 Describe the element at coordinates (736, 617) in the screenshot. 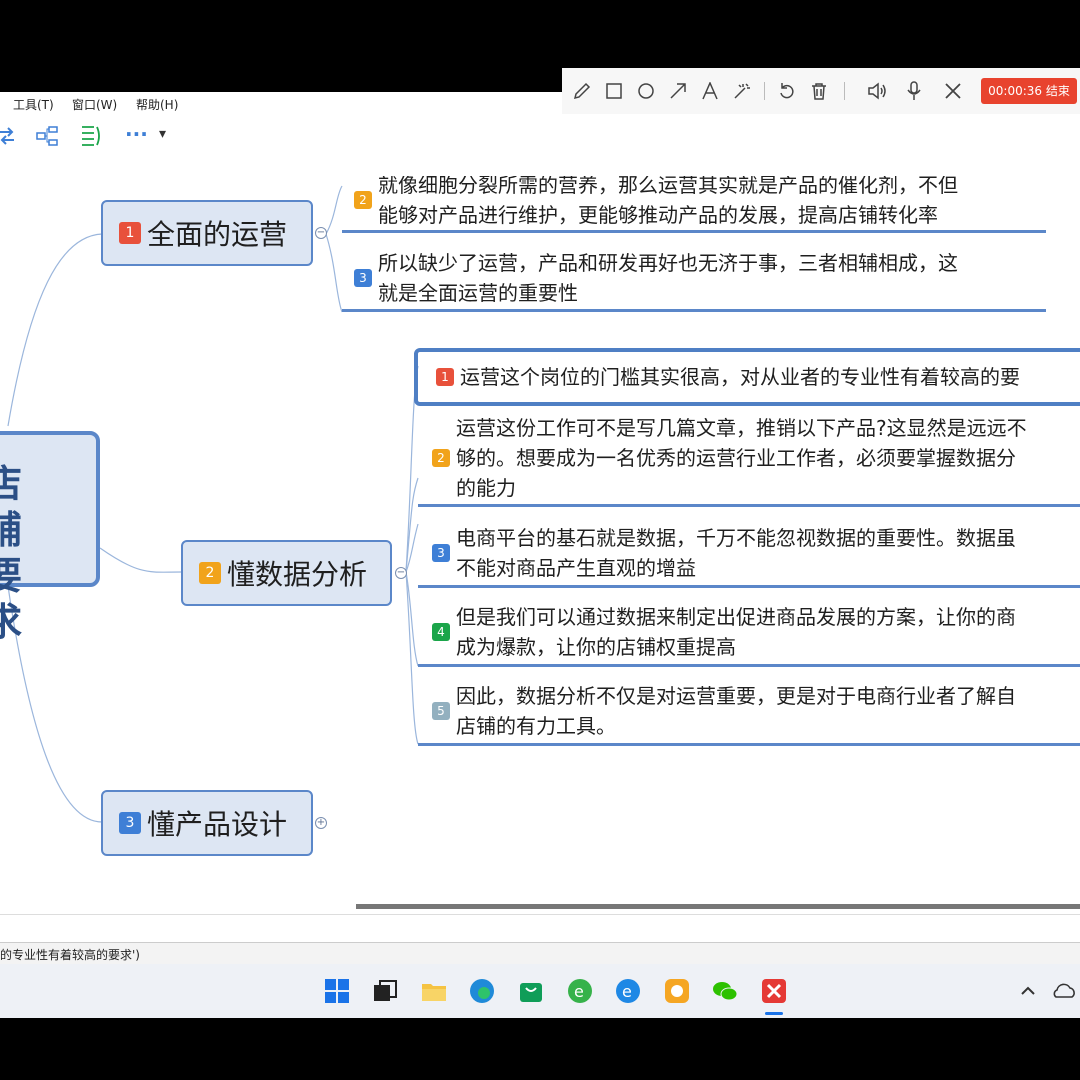

I see `subtopic-line: 但是我们可以通过数据来制定出促进商品发展的方案，让你的商` at that location.